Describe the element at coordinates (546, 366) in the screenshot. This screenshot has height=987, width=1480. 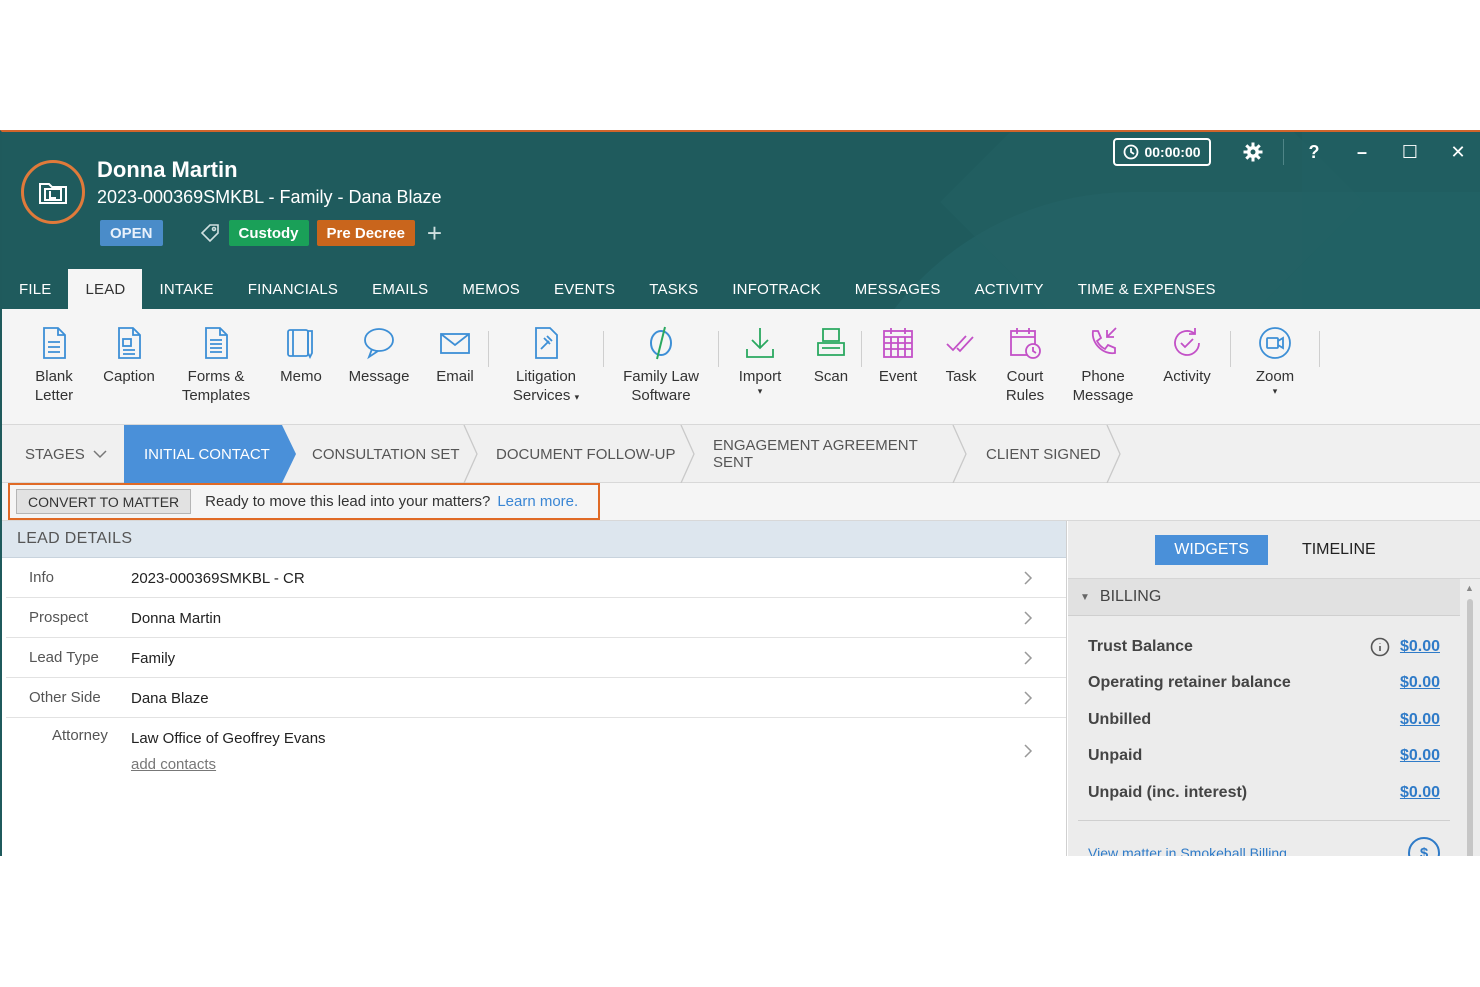
I see `litigation-services-button: Litigation Services ▾` at that location.